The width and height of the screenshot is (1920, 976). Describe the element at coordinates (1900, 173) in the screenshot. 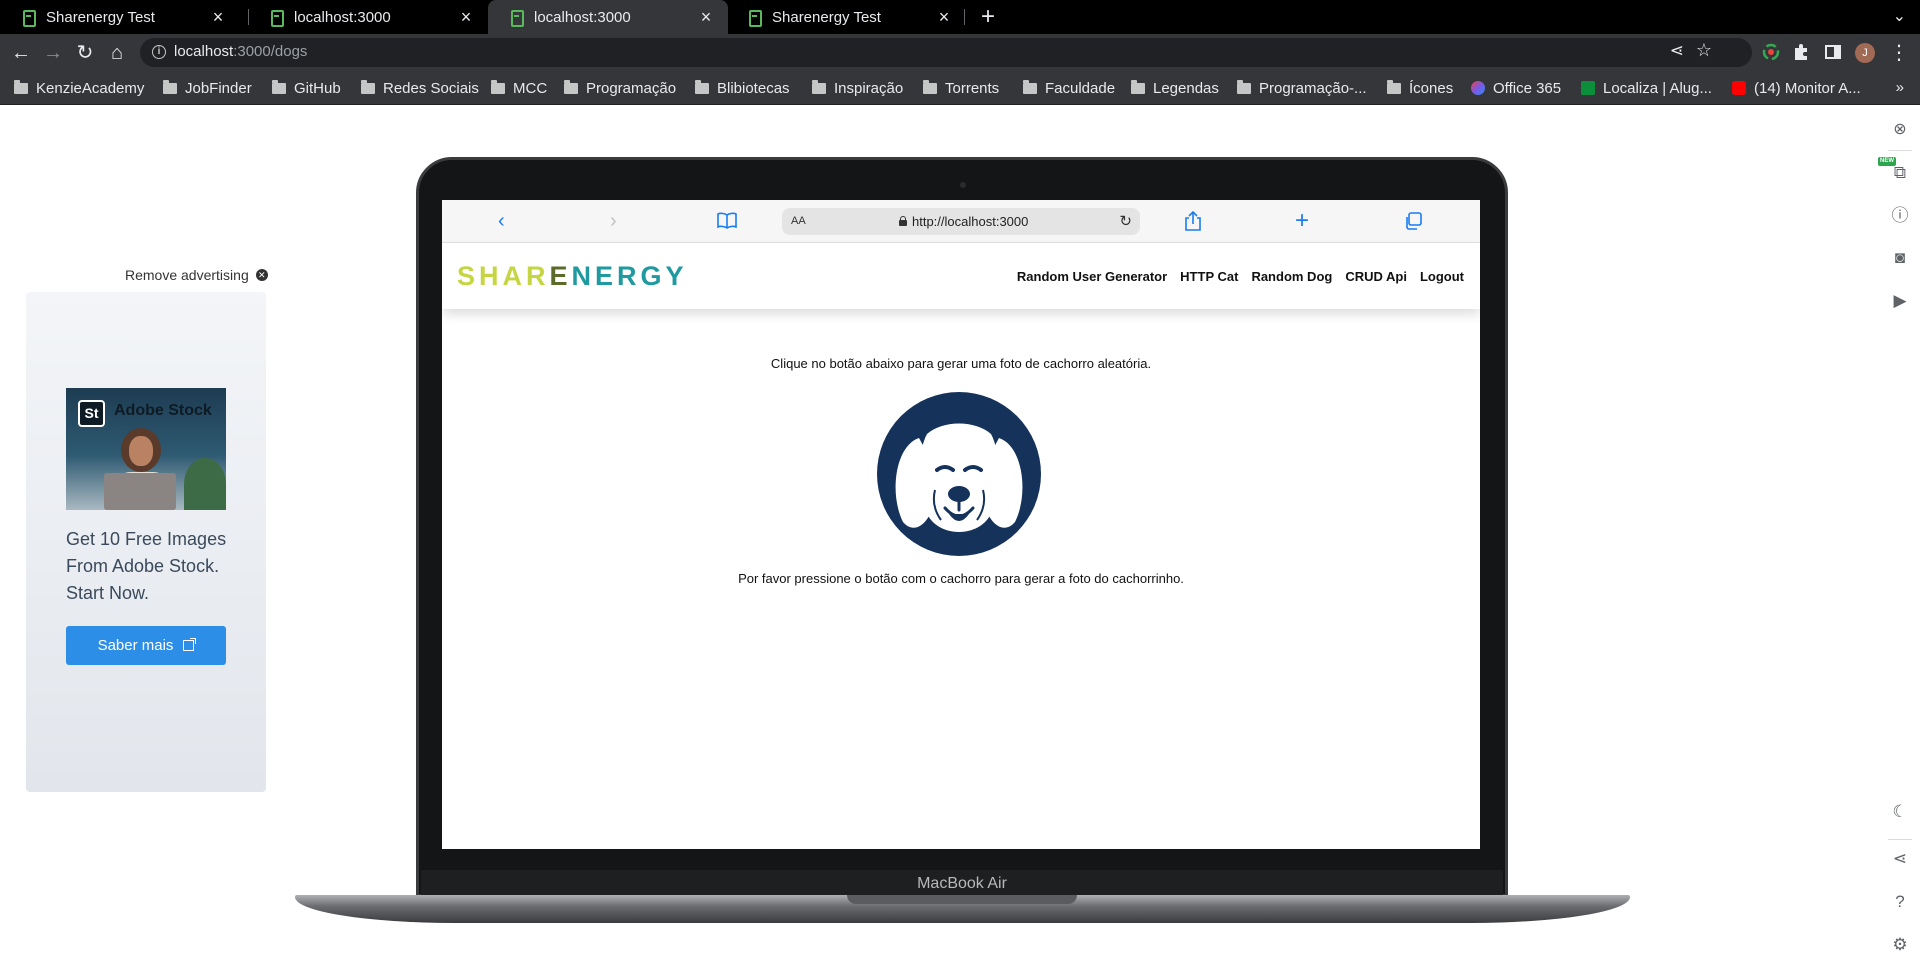

I see `responsive-devices-icon: ⧉` at that location.